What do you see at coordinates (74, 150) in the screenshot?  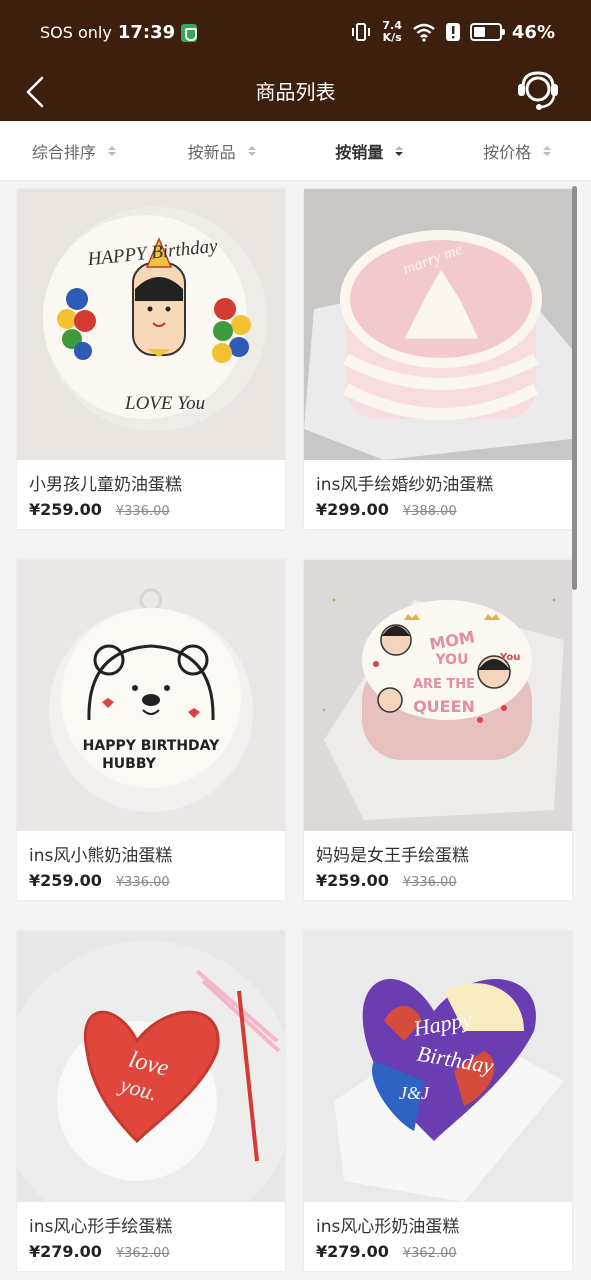 I see `sort-composite: 综合排序` at bounding box center [74, 150].